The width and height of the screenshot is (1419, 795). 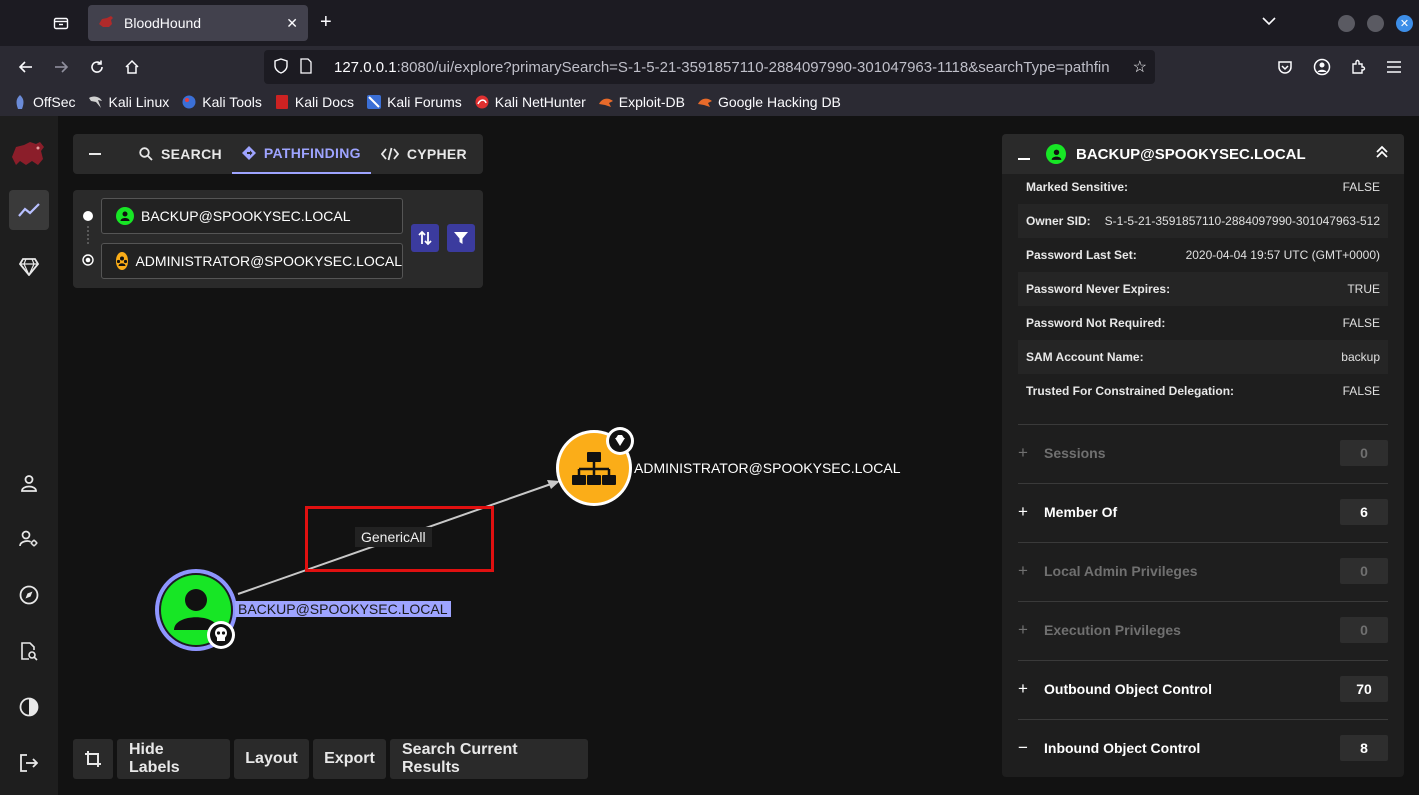 I want to click on pocket-icon, so click(x=1285, y=67).